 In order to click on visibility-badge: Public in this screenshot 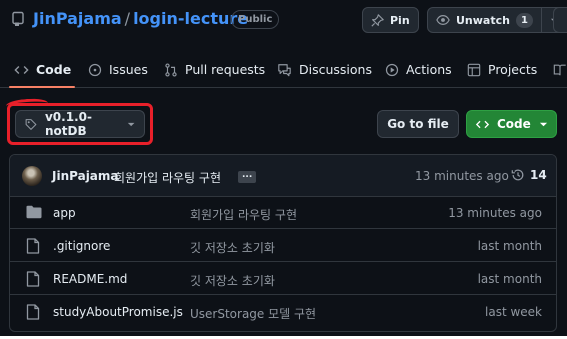, I will do `click(255, 19)`.